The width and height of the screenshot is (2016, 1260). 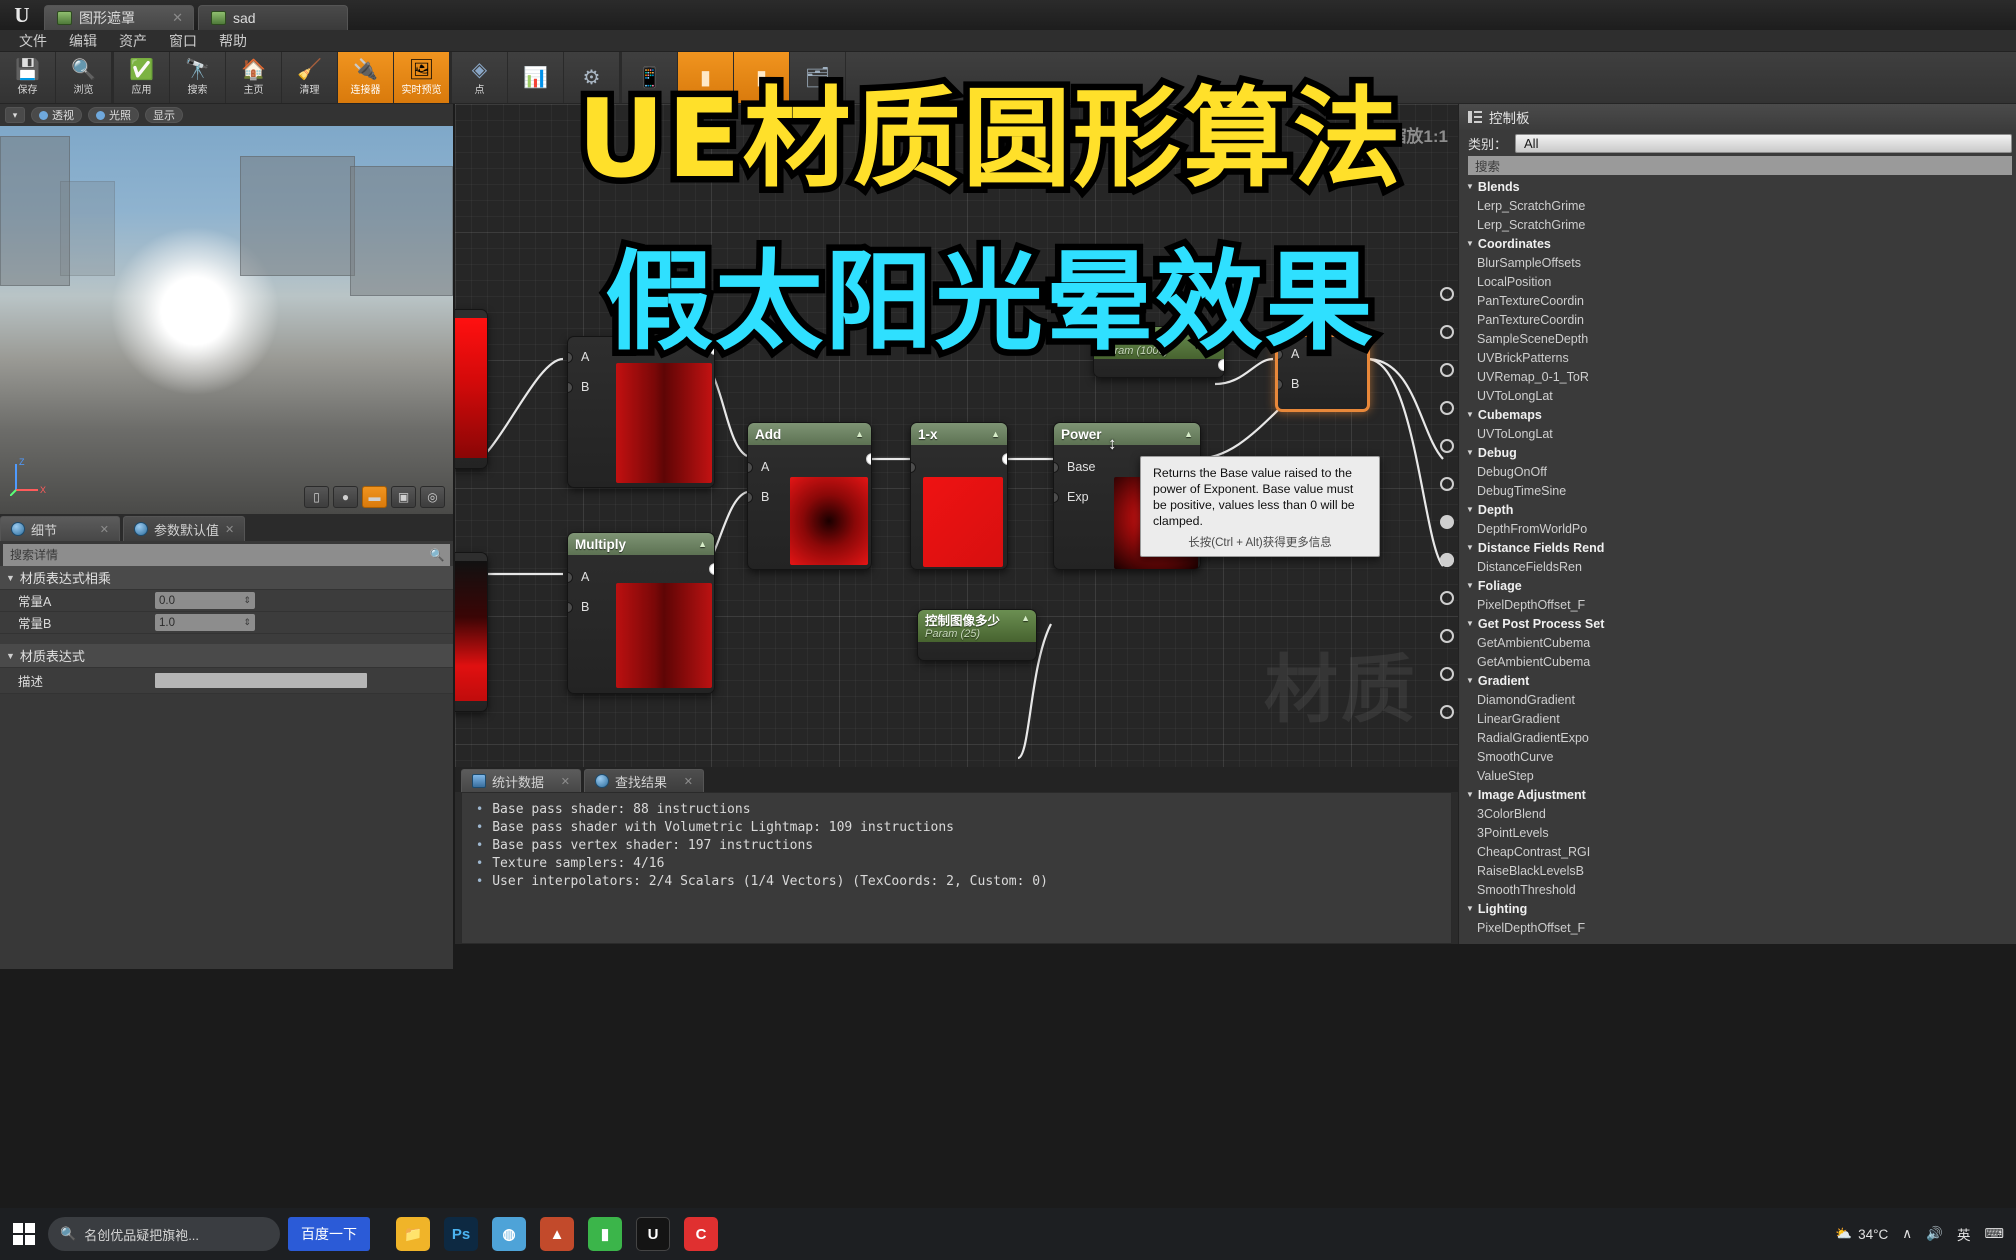 What do you see at coordinates (366, 77) in the screenshot?
I see `toolbar-connectors-button: 🔌 连接器` at bounding box center [366, 77].